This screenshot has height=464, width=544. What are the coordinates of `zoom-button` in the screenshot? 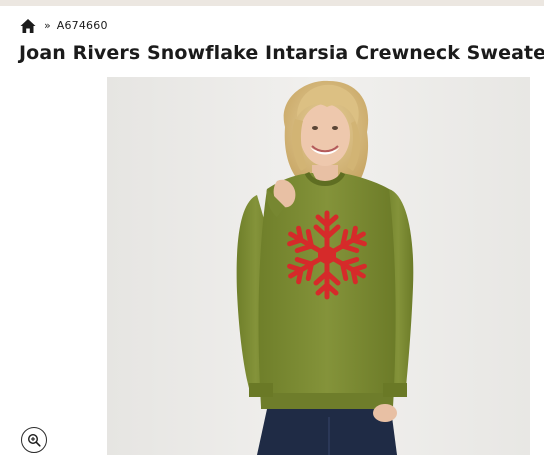 It's located at (34, 440).